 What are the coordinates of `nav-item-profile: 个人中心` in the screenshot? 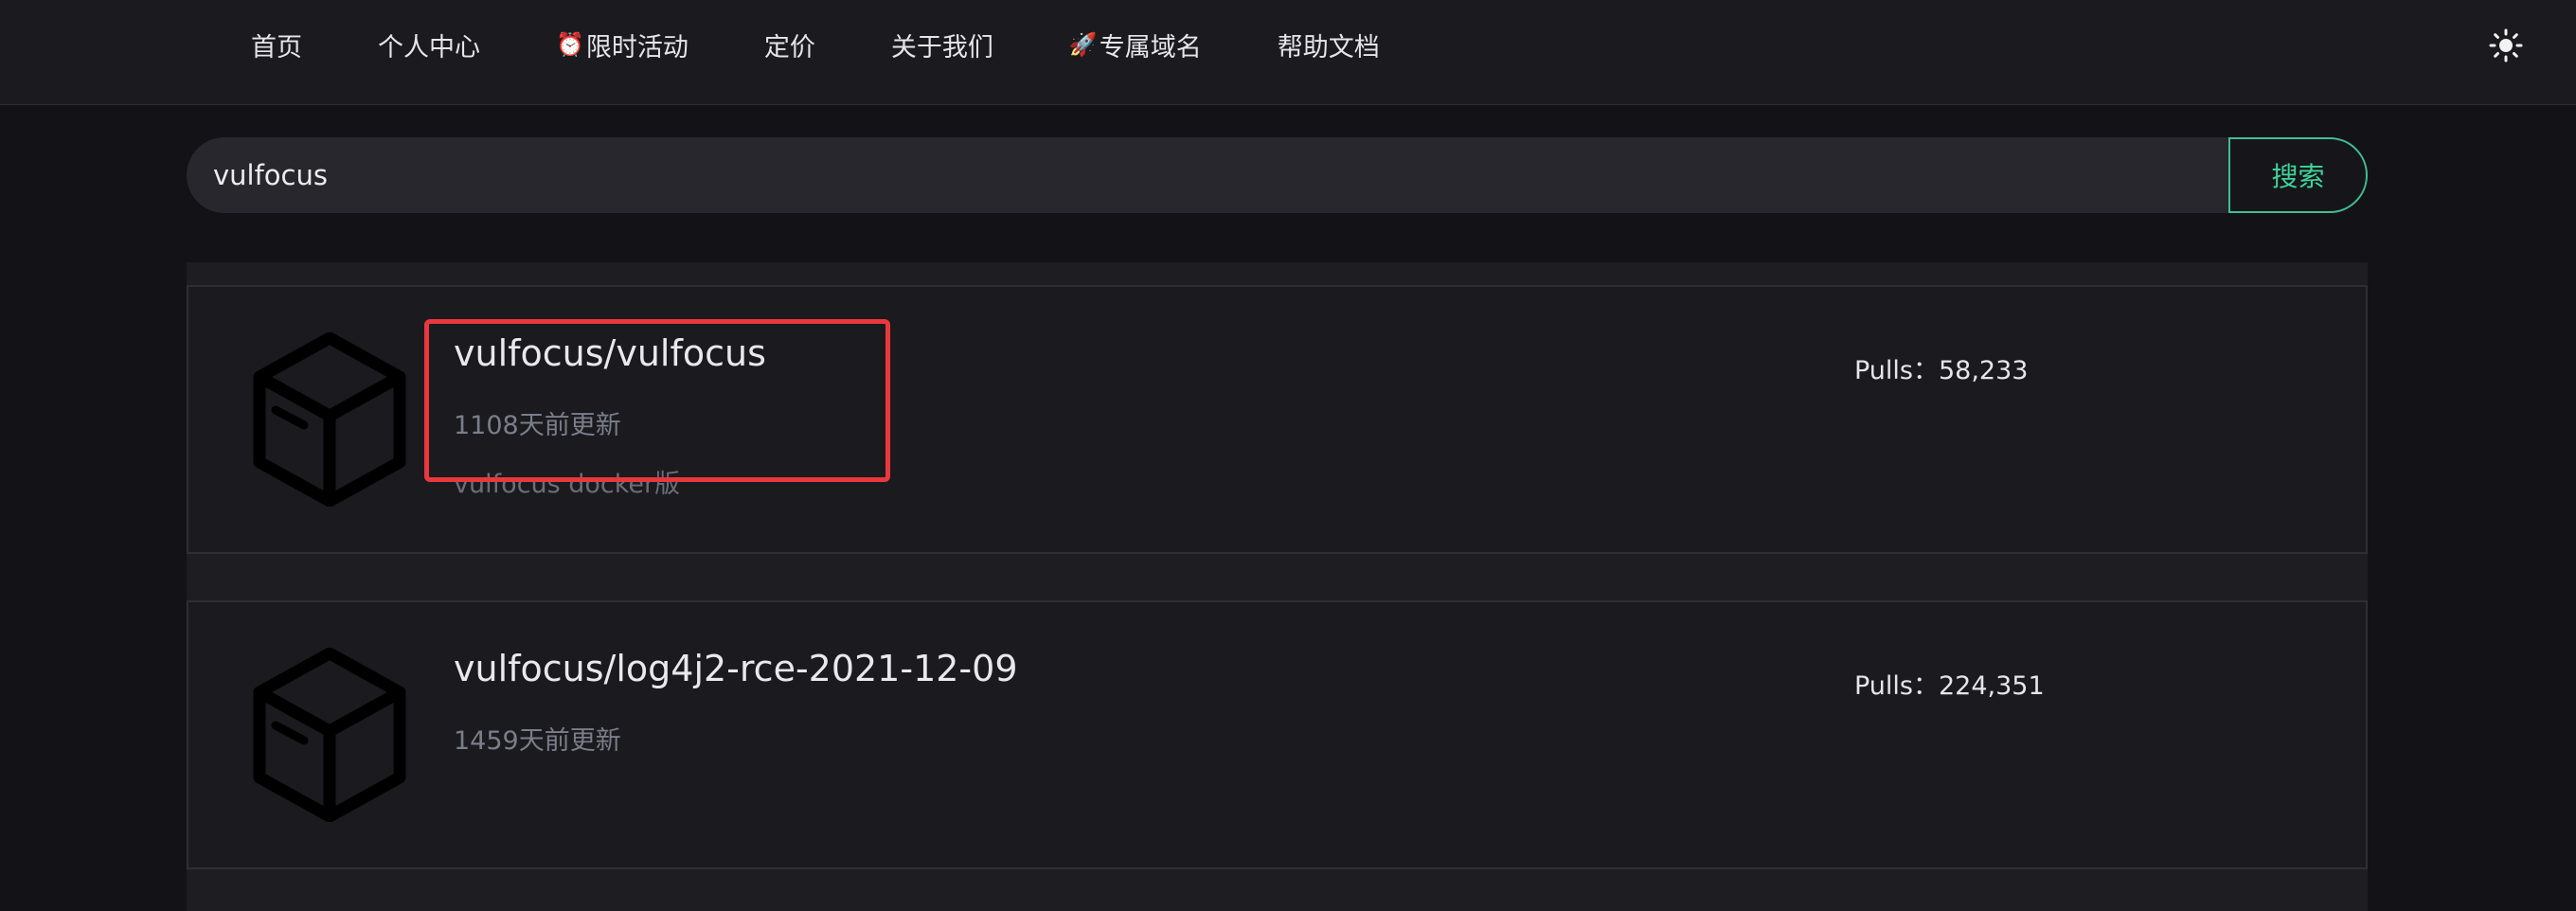 It's located at (429, 45).